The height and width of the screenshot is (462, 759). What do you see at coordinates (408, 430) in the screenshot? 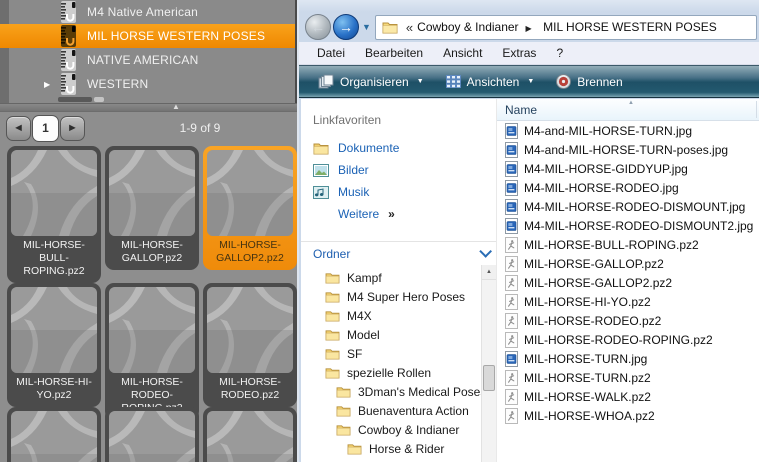
I see `folder-tree-item-label: Cowboy & Indianer` at bounding box center [408, 430].